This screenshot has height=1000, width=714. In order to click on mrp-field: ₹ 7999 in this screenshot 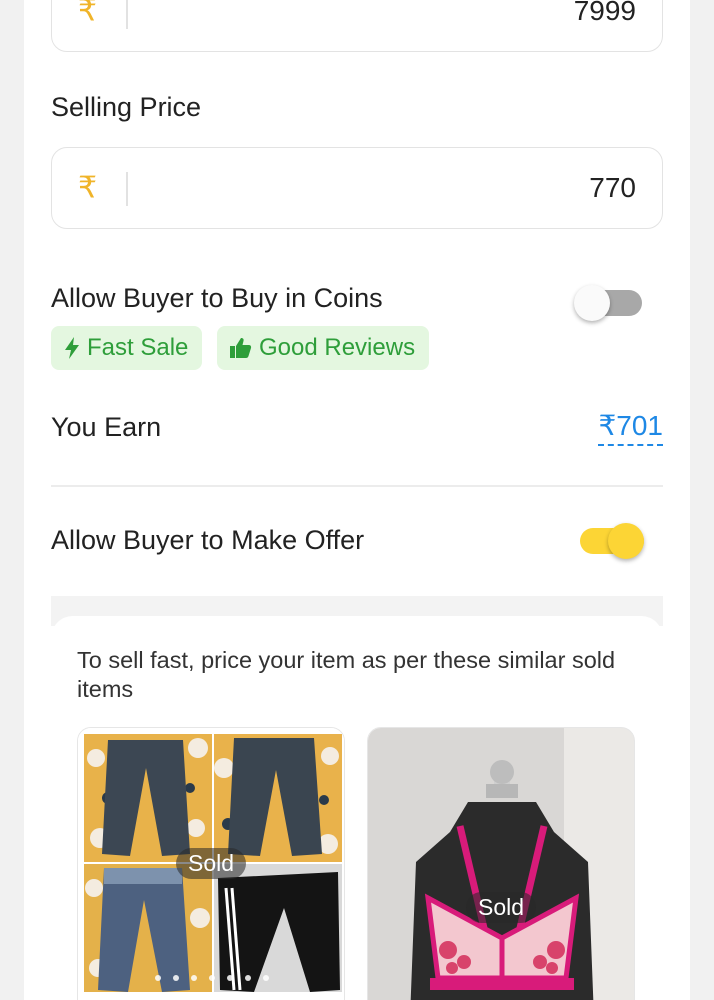, I will do `click(357, 26)`.